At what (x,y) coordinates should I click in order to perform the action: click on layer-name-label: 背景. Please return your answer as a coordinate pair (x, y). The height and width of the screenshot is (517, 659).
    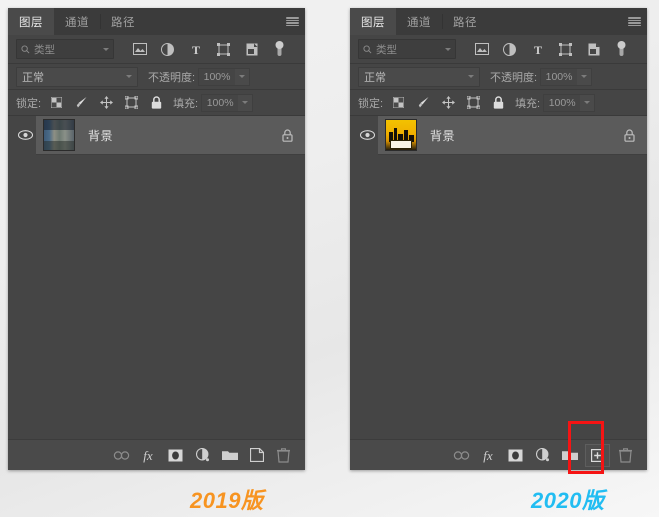
    Looking at the image, I should click on (101, 135).